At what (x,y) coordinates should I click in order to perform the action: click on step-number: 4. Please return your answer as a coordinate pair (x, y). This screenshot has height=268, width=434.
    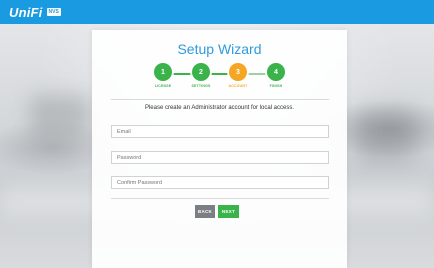
    Looking at the image, I should click on (276, 72).